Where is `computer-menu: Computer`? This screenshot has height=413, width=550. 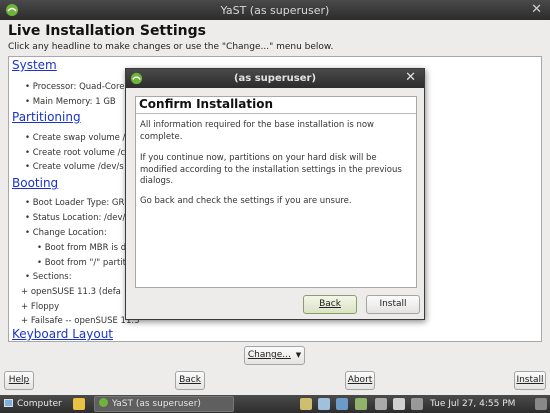 computer-menu: Computer is located at coordinates (33, 404).